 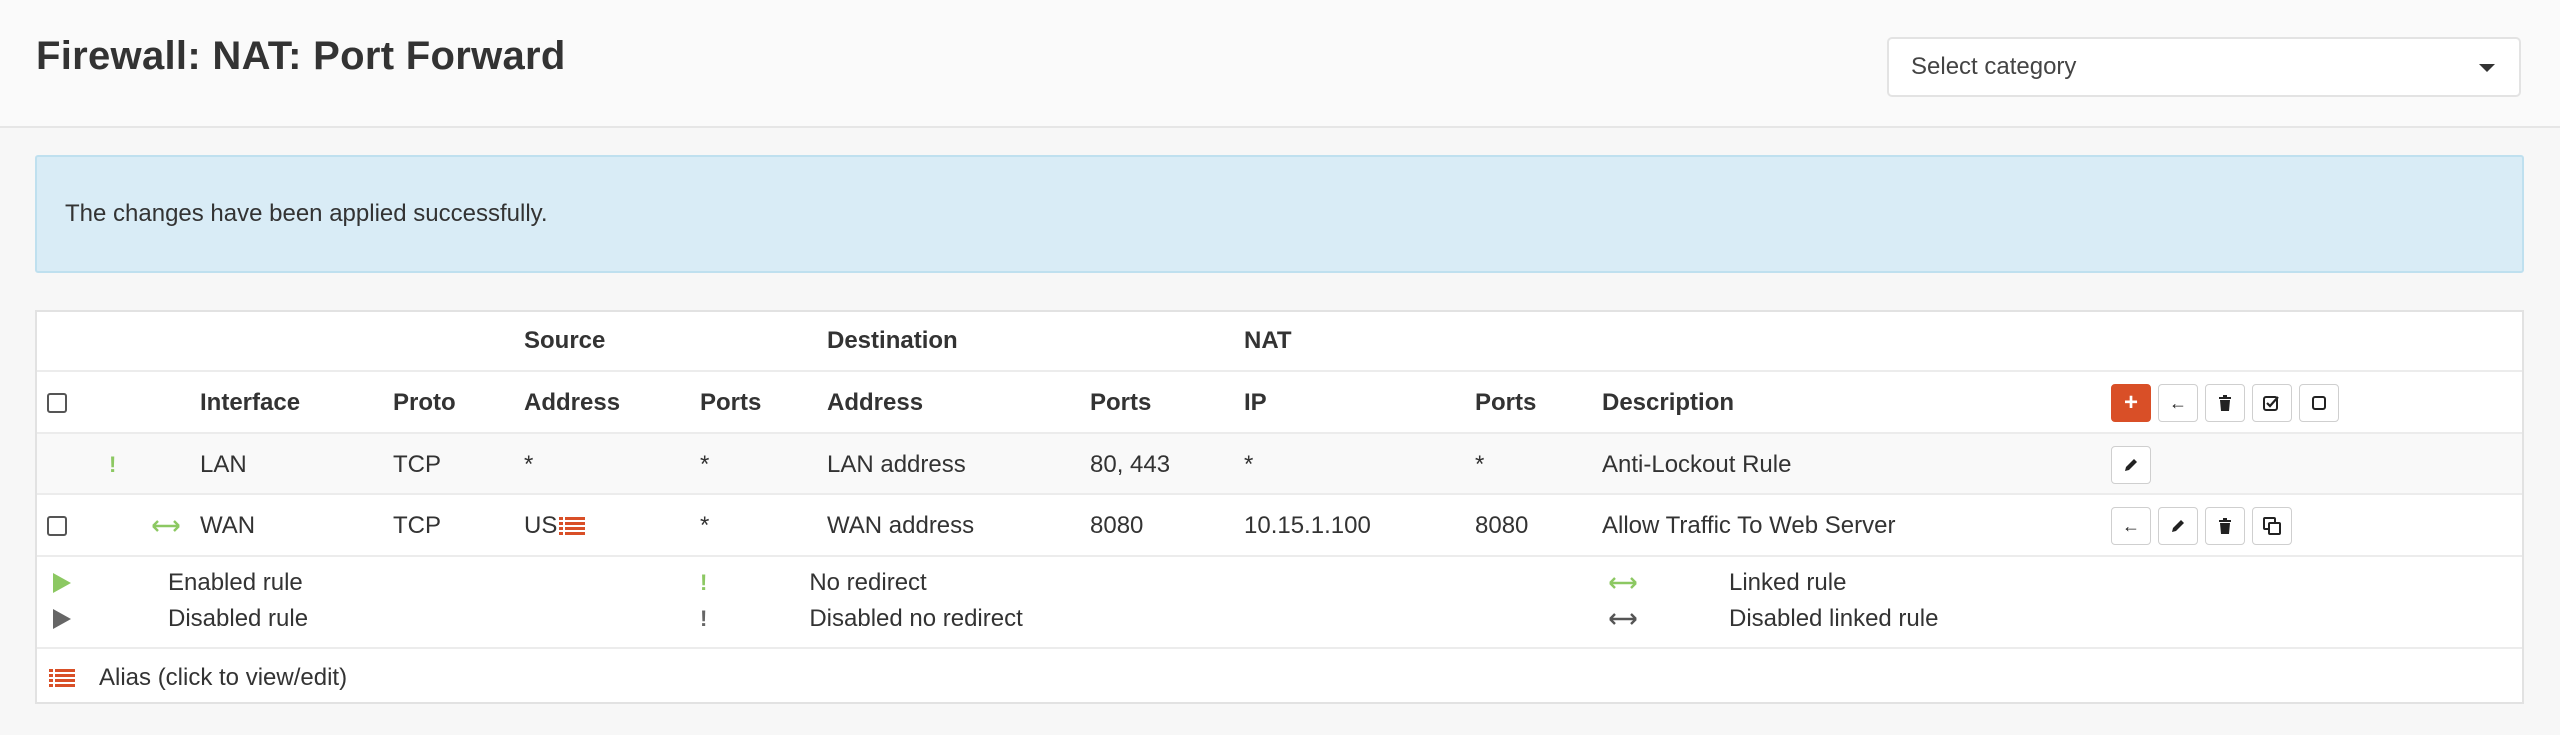 I want to click on chevron-down-icon, so click(x=2487, y=68).